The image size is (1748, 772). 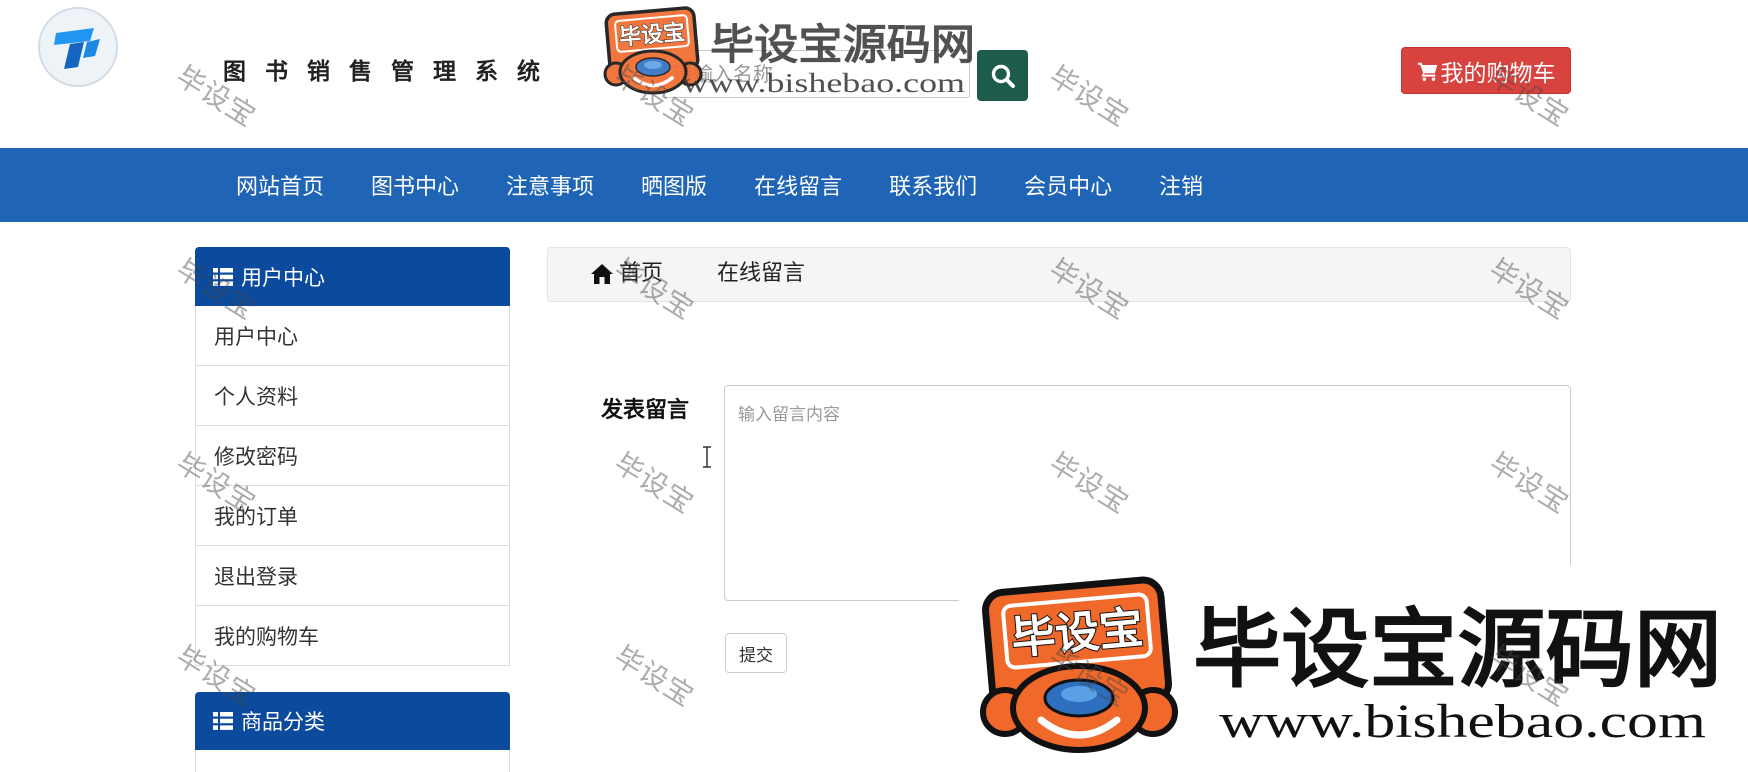 What do you see at coordinates (761, 273) in the screenshot?
I see `breadcrumb-current: 在线留言` at bounding box center [761, 273].